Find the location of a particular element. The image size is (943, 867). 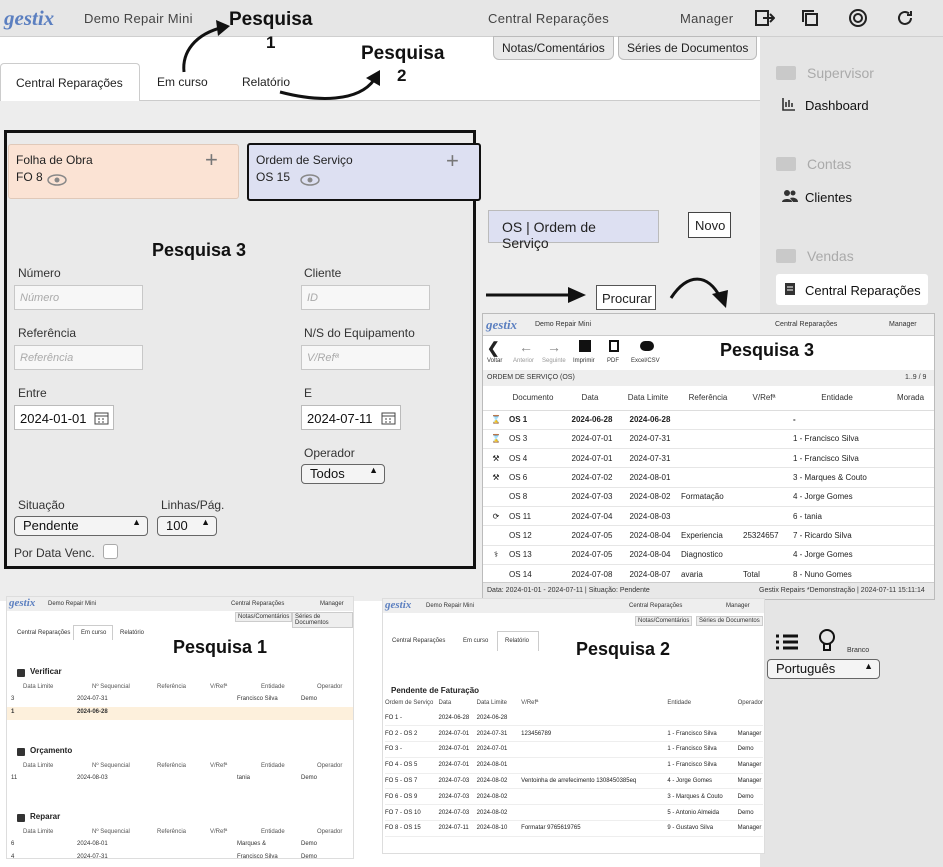

voltar-icon: ❮ is located at coordinates (493, 348).